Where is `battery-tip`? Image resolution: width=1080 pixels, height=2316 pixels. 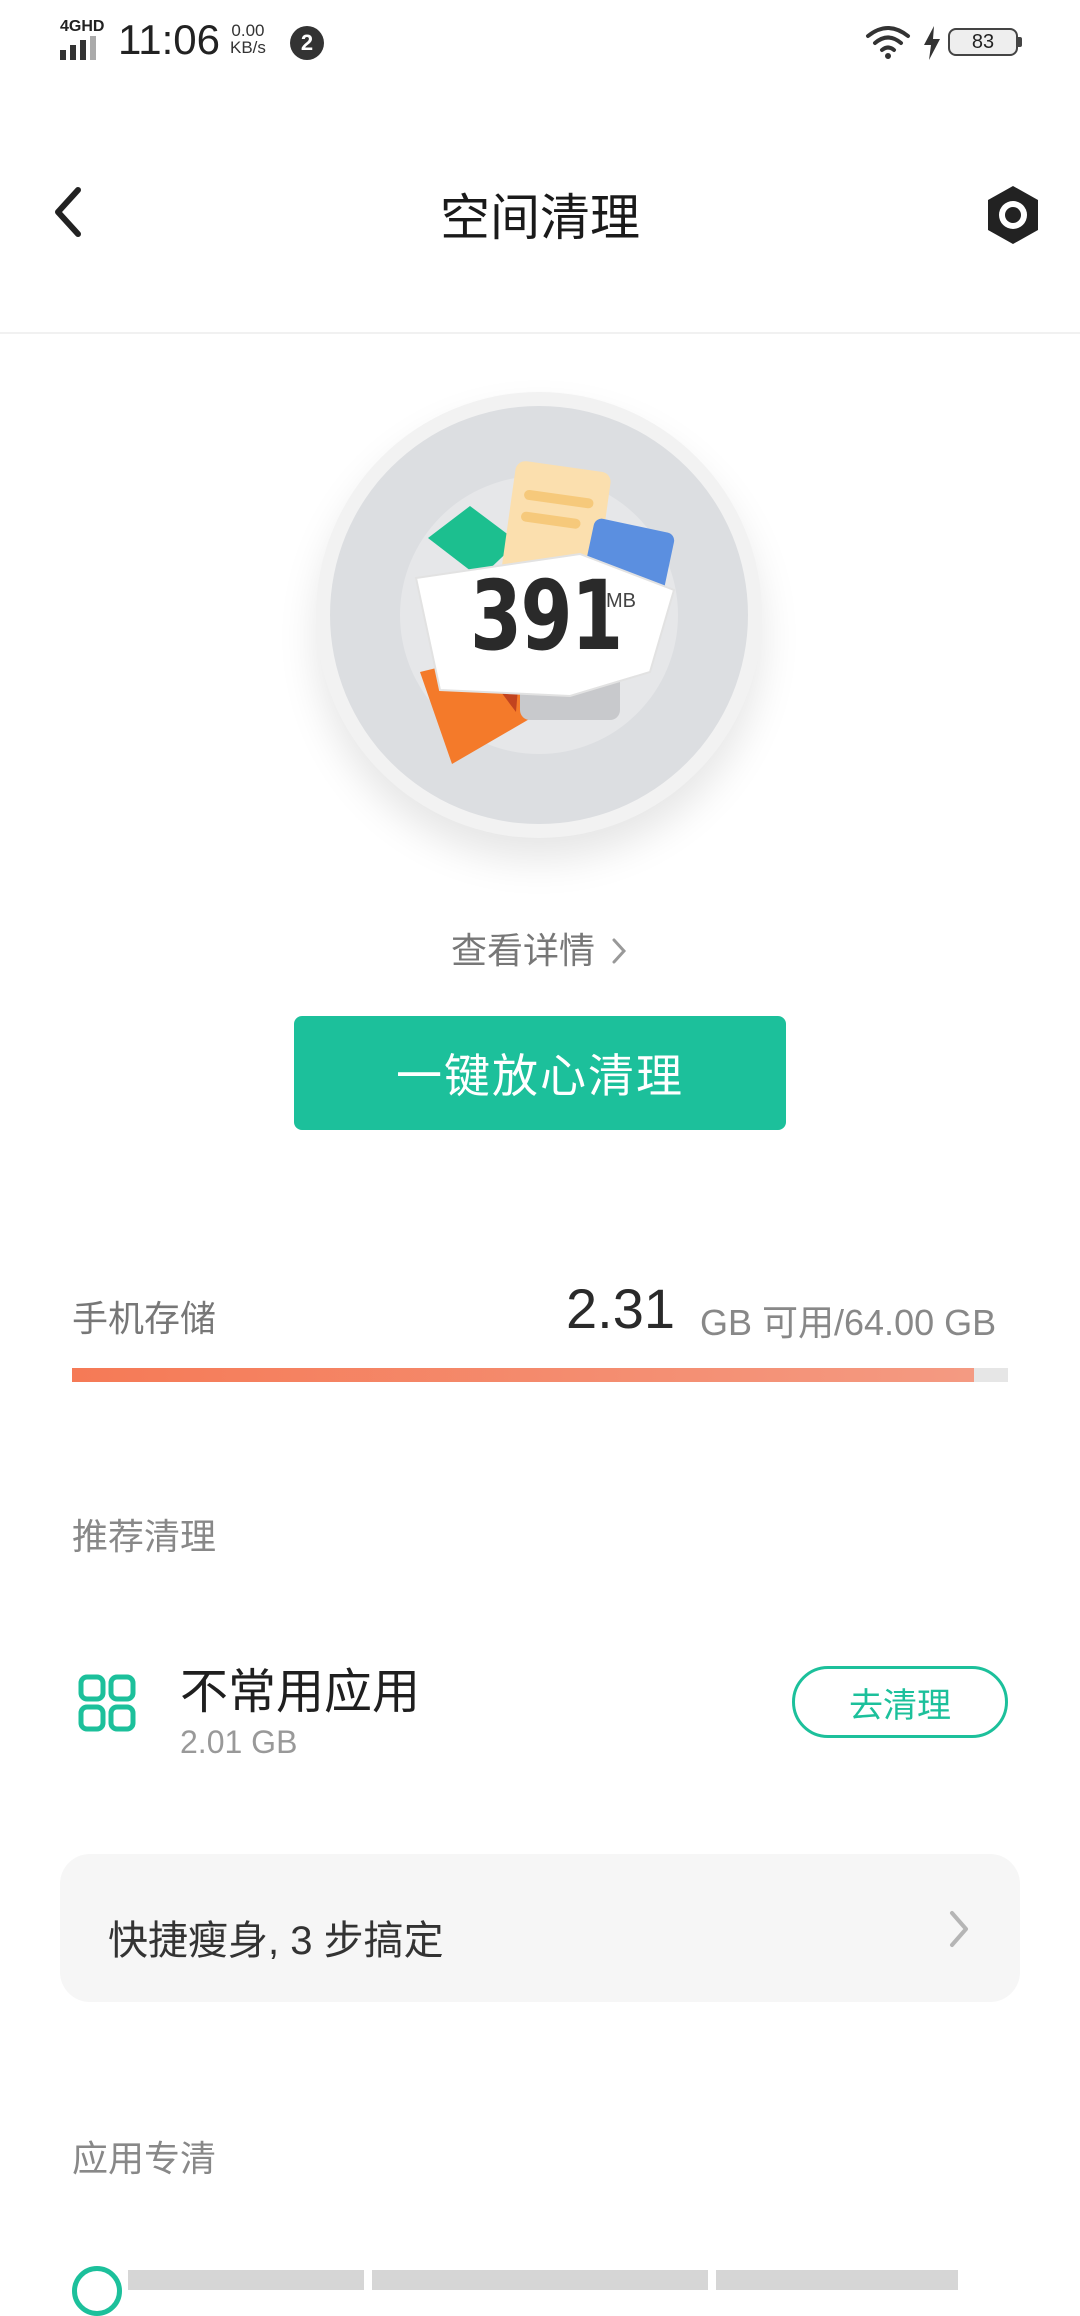 battery-tip is located at coordinates (1020, 42).